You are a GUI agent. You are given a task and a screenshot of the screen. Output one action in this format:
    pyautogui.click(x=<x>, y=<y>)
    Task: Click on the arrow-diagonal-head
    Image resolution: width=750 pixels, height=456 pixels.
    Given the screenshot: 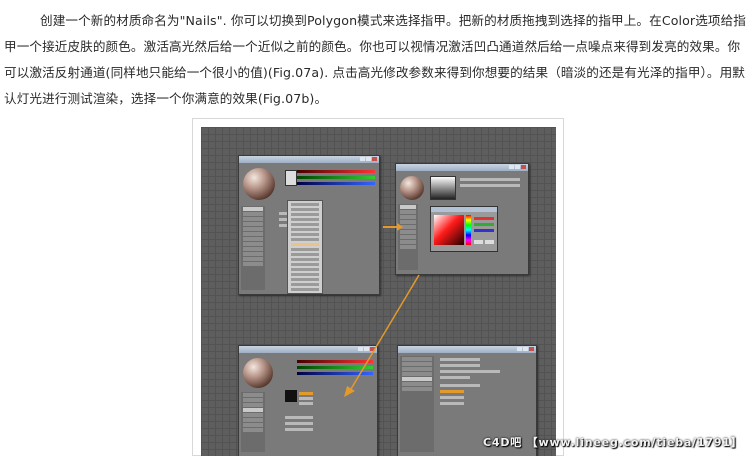 What is the action you would take?
    pyautogui.click(x=349, y=391)
    